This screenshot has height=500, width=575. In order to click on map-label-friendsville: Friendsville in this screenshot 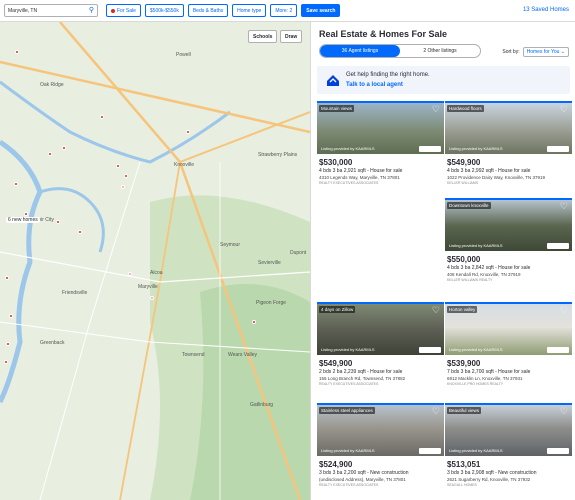, I will do `click(75, 293)`.